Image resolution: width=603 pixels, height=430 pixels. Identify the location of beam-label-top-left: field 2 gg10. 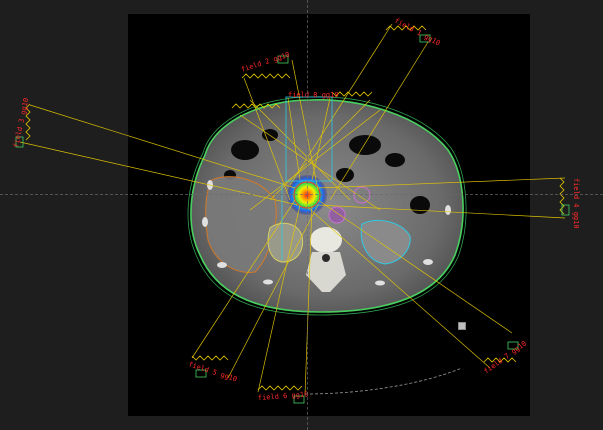
(265, 62).